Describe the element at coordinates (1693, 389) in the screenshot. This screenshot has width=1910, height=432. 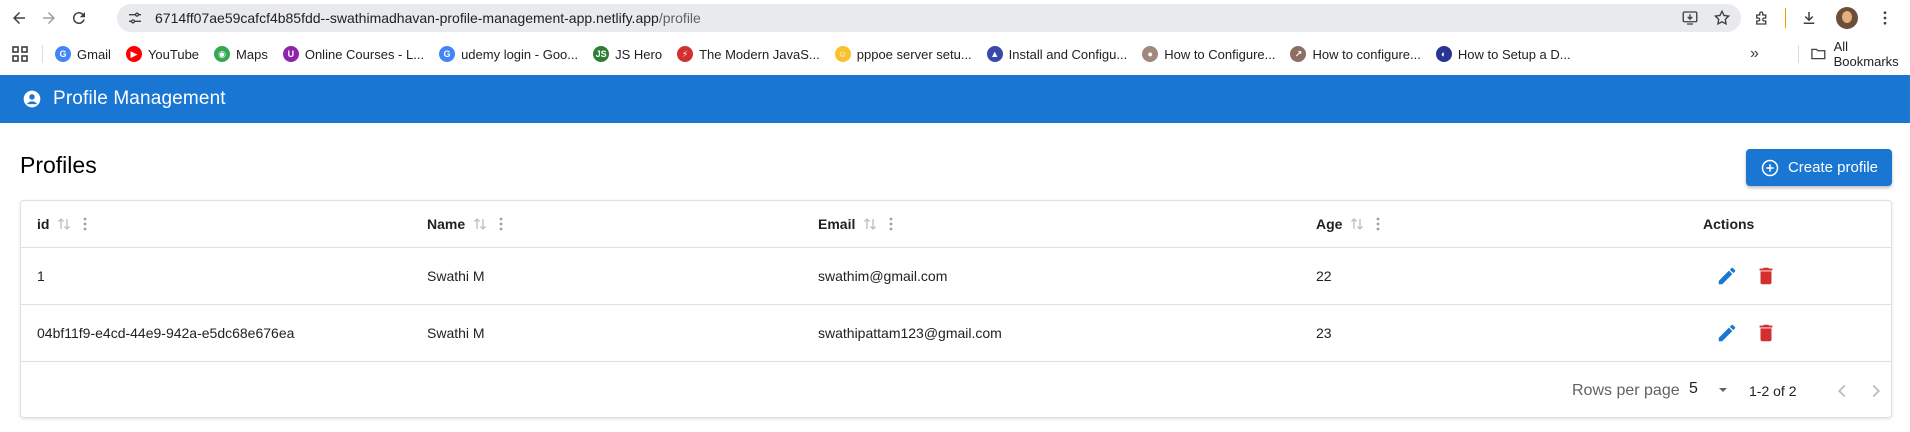
I see `rows-per-page-select: 5` at that location.